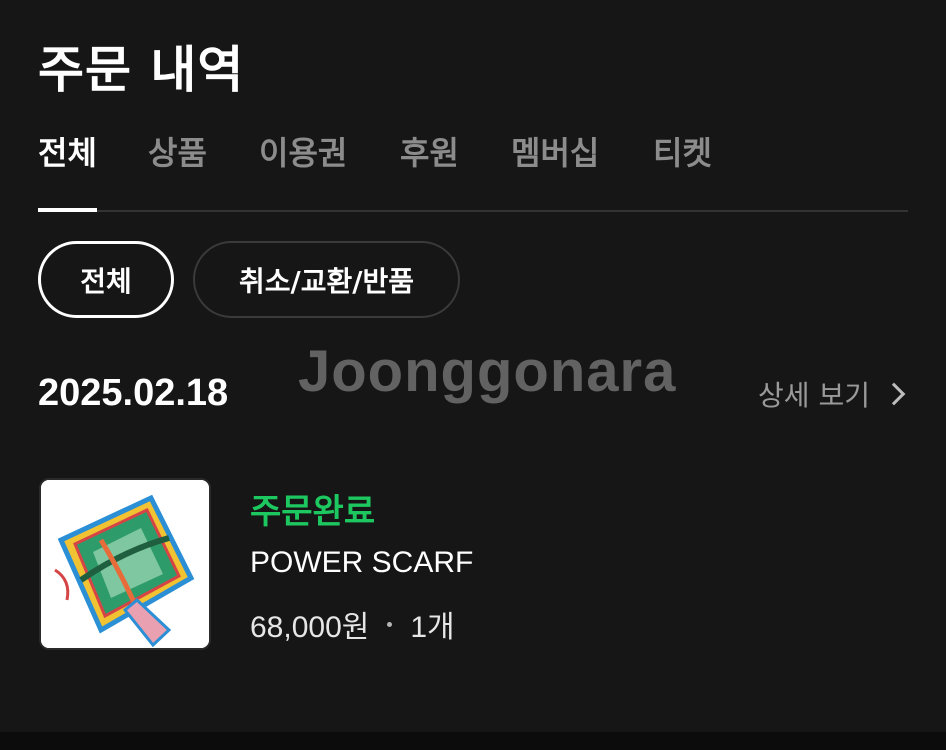 This screenshot has height=750, width=946. What do you see at coordinates (390, 624) in the screenshot?
I see `separator-dot` at bounding box center [390, 624].